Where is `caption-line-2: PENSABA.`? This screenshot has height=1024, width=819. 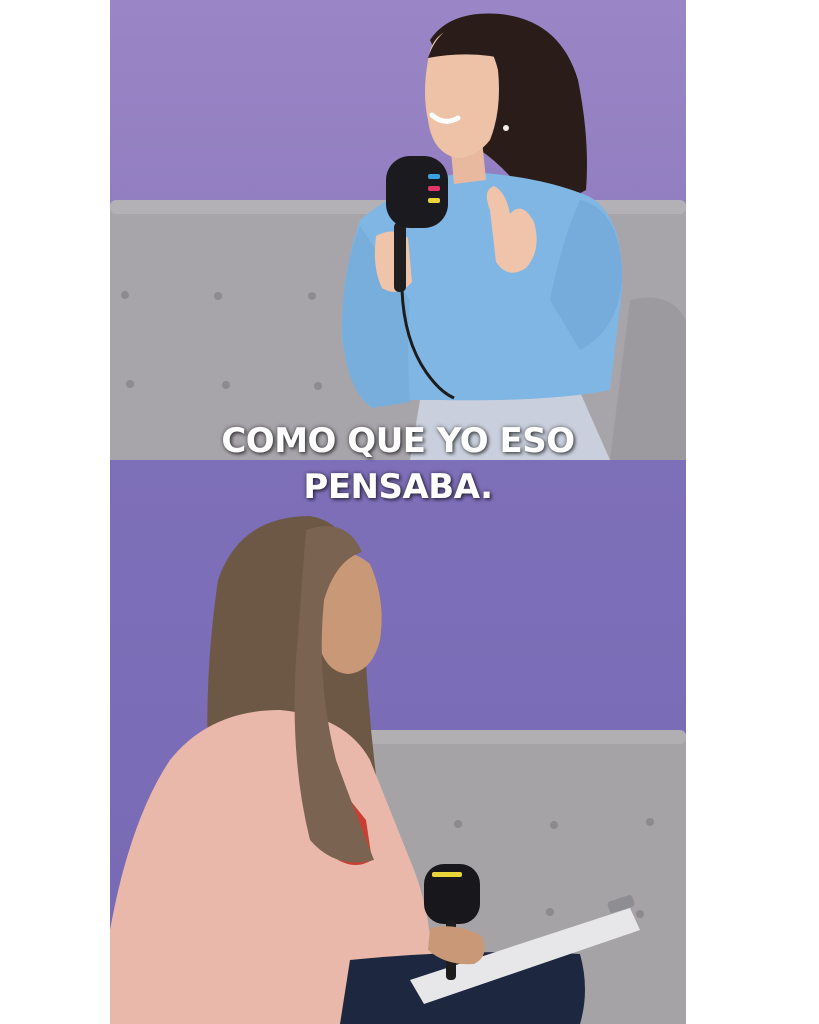 caption-line-2: PENSABA. is located at coordinates (398, 487).